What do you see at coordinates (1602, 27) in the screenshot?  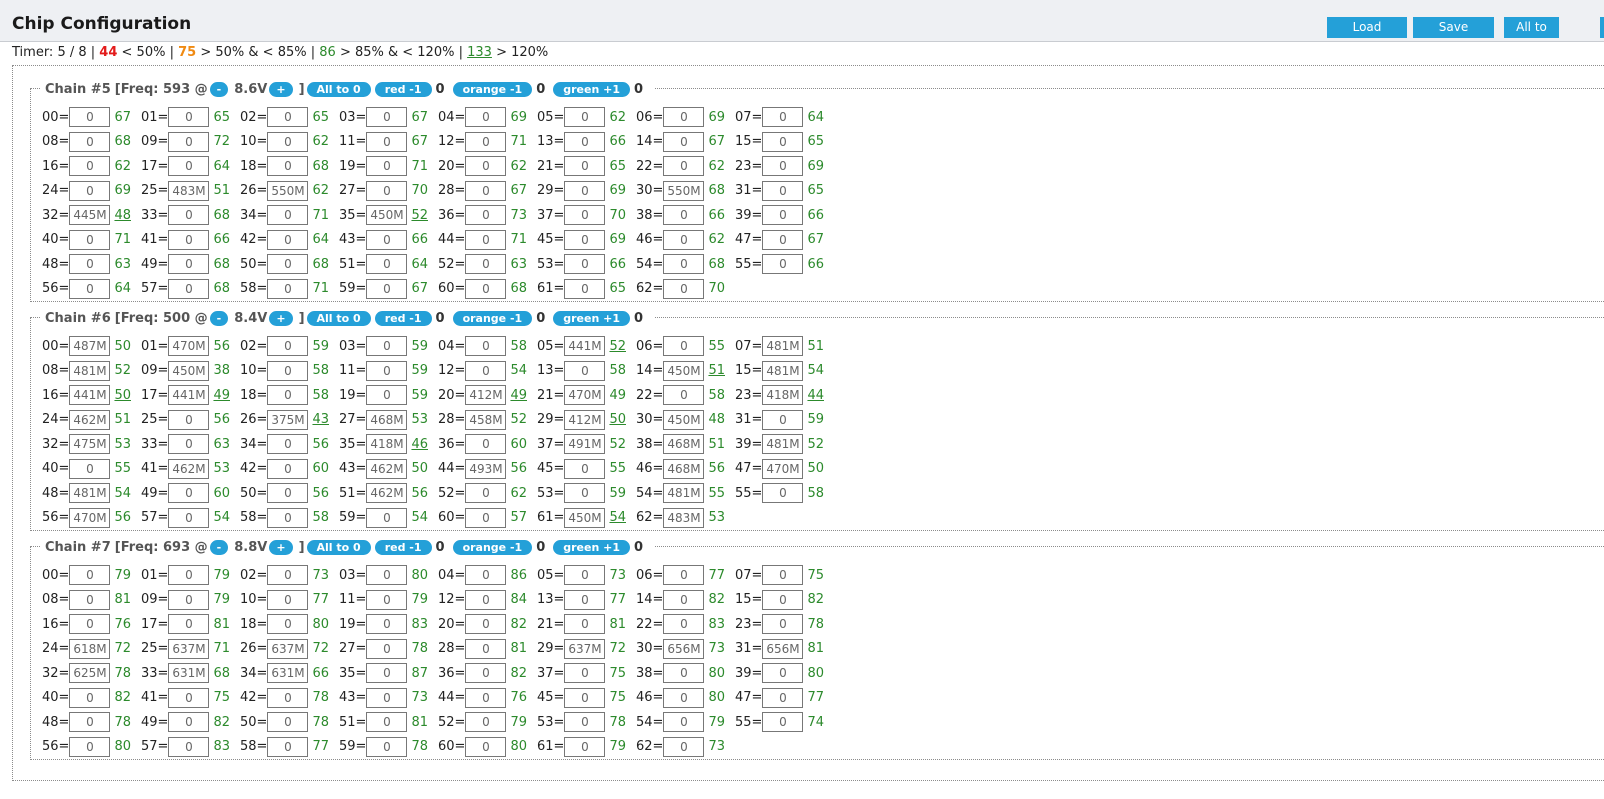 I see `overflow-button` at bounding box center [1602, 27].